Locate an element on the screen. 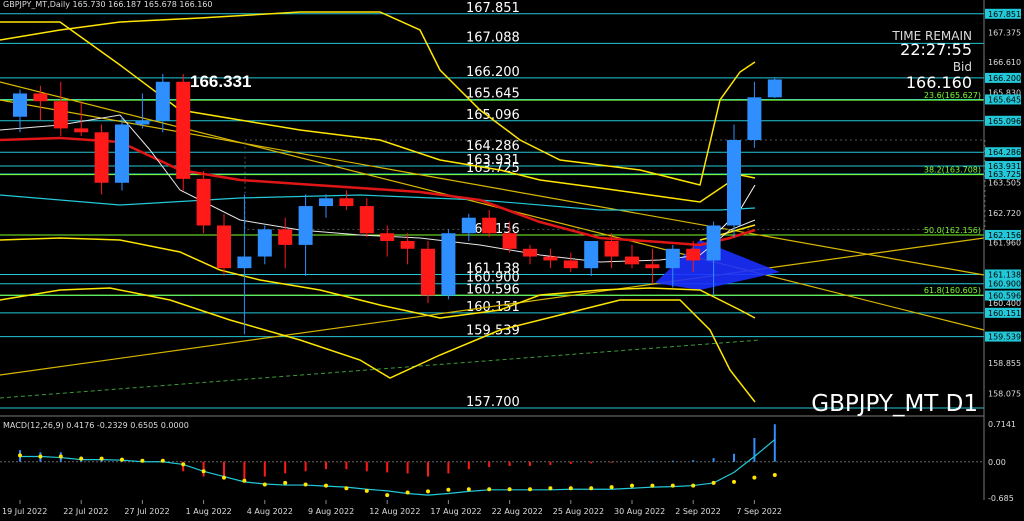 The width and height of the screenshot is (1024, 521). macd-axis-tick: -0.685 is located at coordinates (1001, 498).